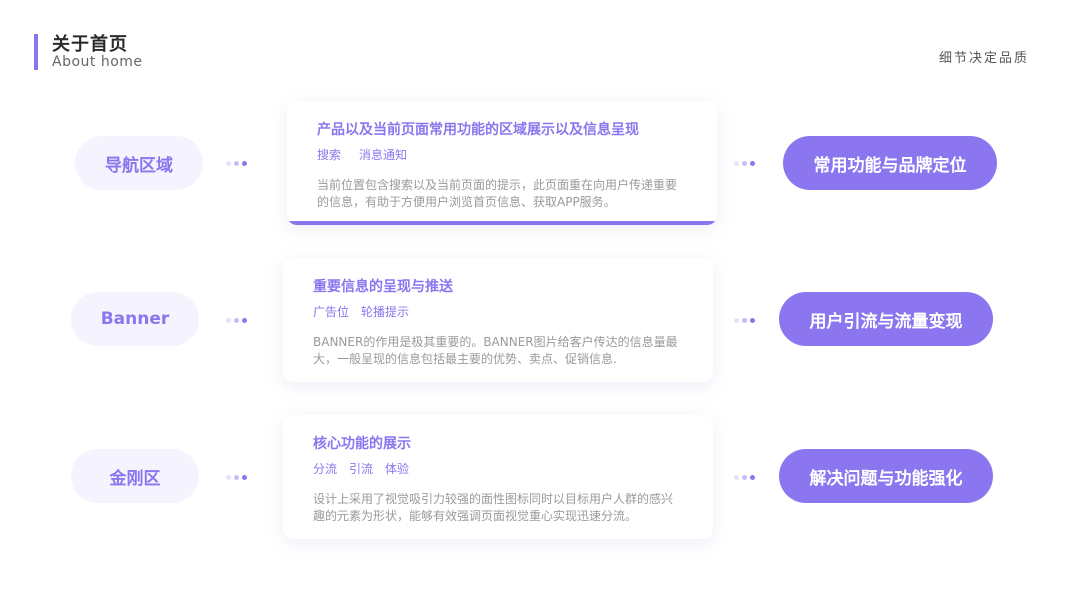  Describe the element at coordinates (886, 319) in the screenshot. I see `right-pill-banner: 用户引流与流量变现` at that location.